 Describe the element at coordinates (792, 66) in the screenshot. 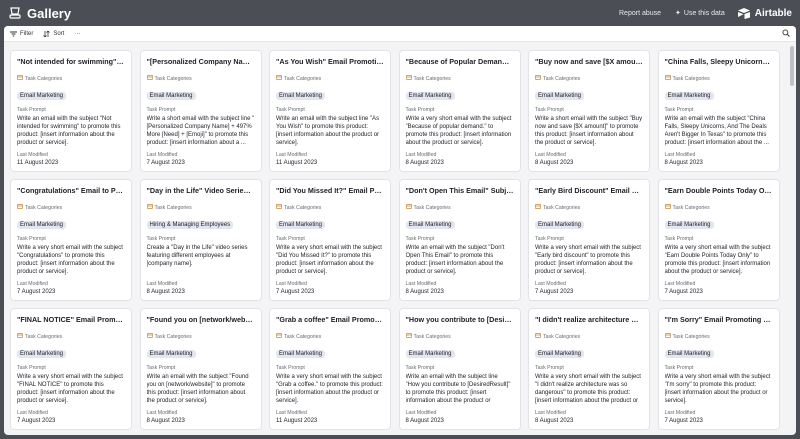

I see `scrollbar` at that location.